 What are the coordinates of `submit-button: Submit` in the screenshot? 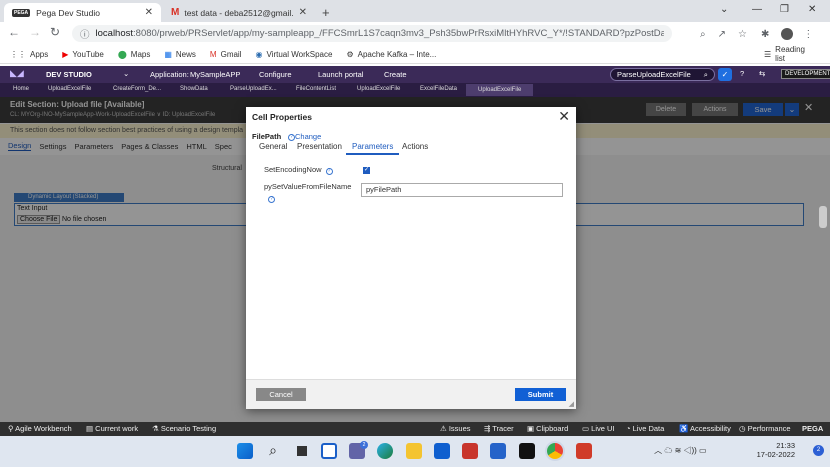 It's located at (540, 394).